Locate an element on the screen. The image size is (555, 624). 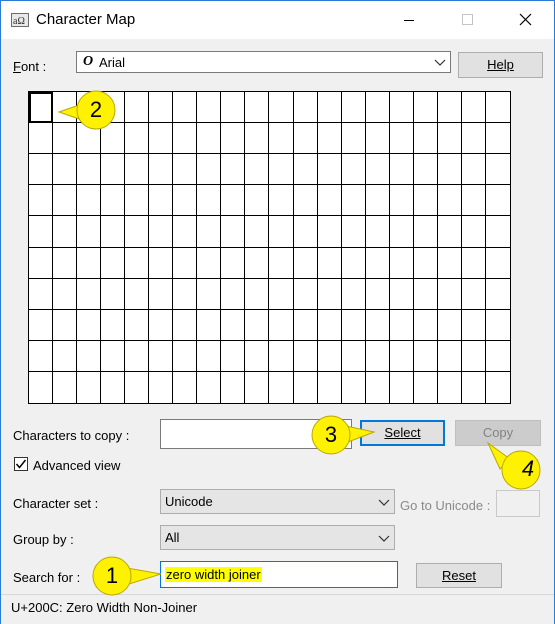
minimize-button is located at coordinates (409, 20).